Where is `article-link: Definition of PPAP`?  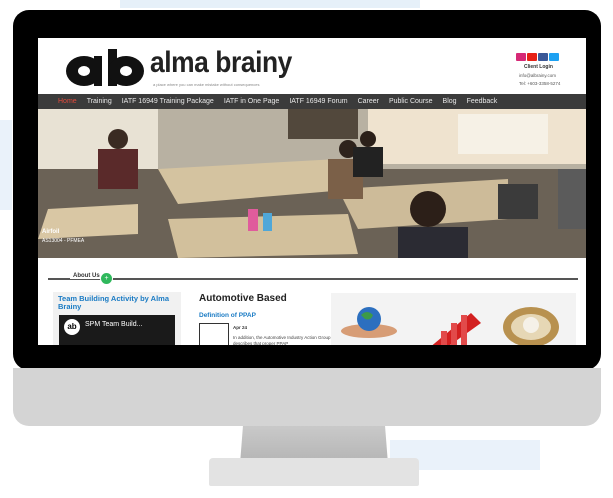
article-link: Definition of PPAP is located at coordinates (227, 315).